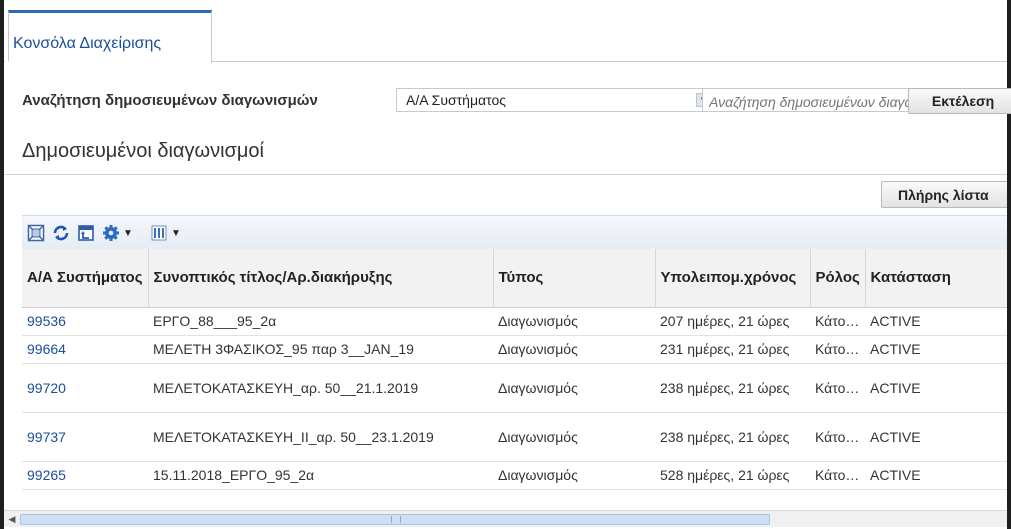 The height and width of the screenshot is (529, 1011). What do you see at coordinates (320, 388) in the screenshot?
I see `tender-title: ΜΕΛΕΤΟΚΑΤΑΣΚΕΥΗ_αρ. 50__21.1.2019` at bounding box center [320, 388].